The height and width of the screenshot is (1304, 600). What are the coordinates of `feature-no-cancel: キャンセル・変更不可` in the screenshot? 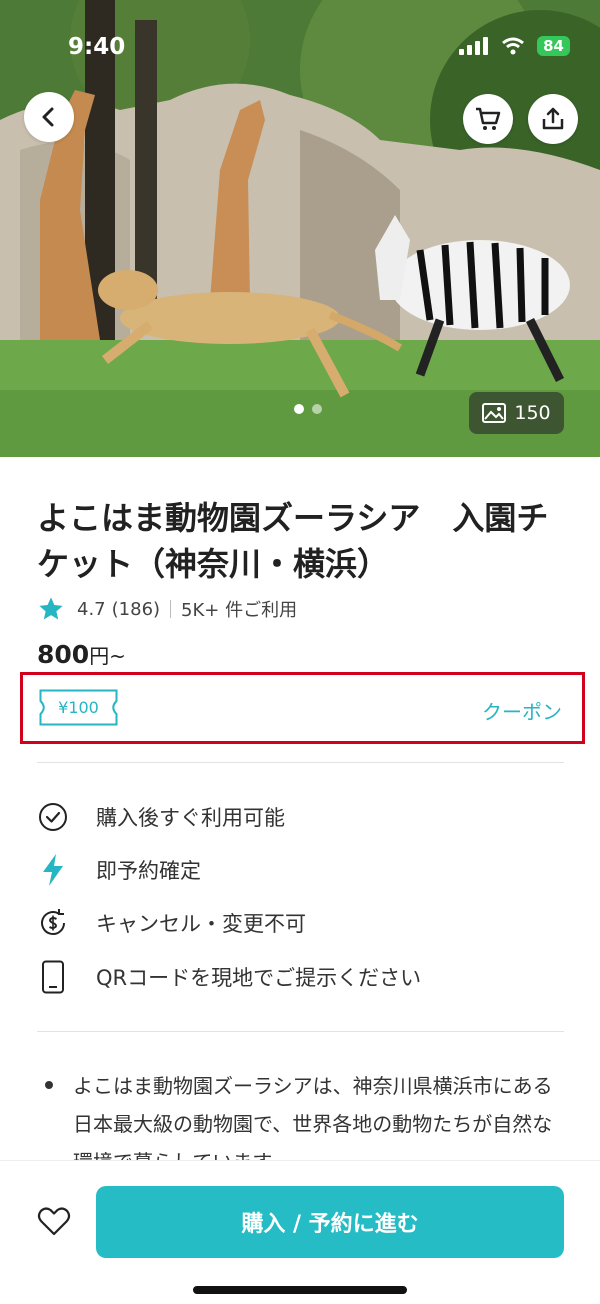 It's located at (171, 923).